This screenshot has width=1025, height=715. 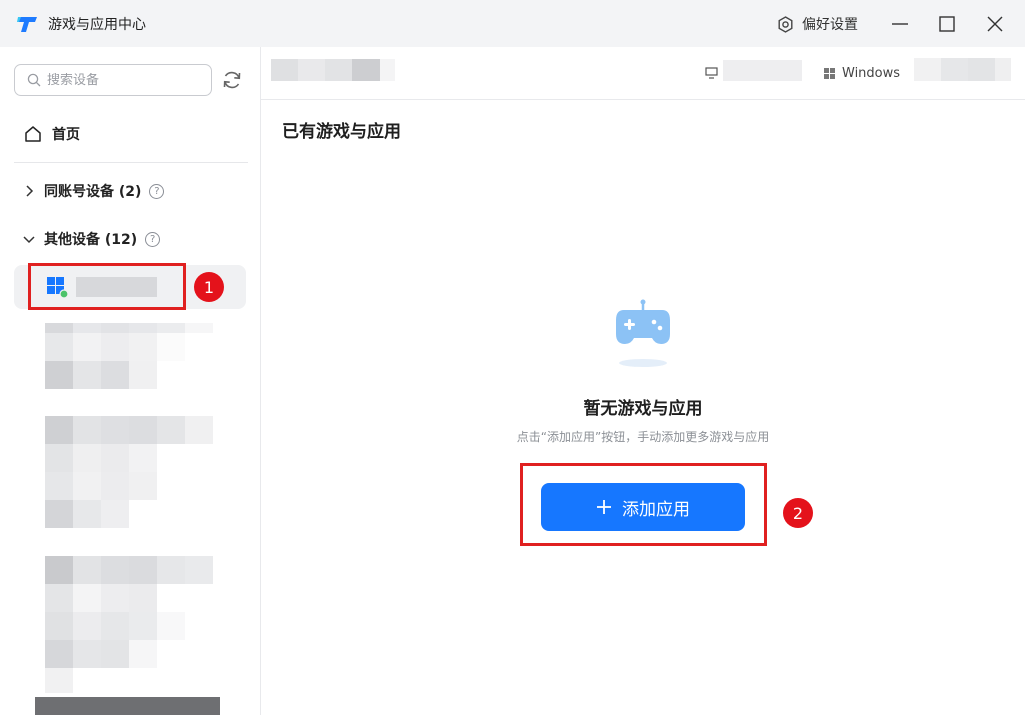 What do you see at coordinates (711, 73) in the screenshot?
I see `monitor-icon` at bounding box center [711, 73].